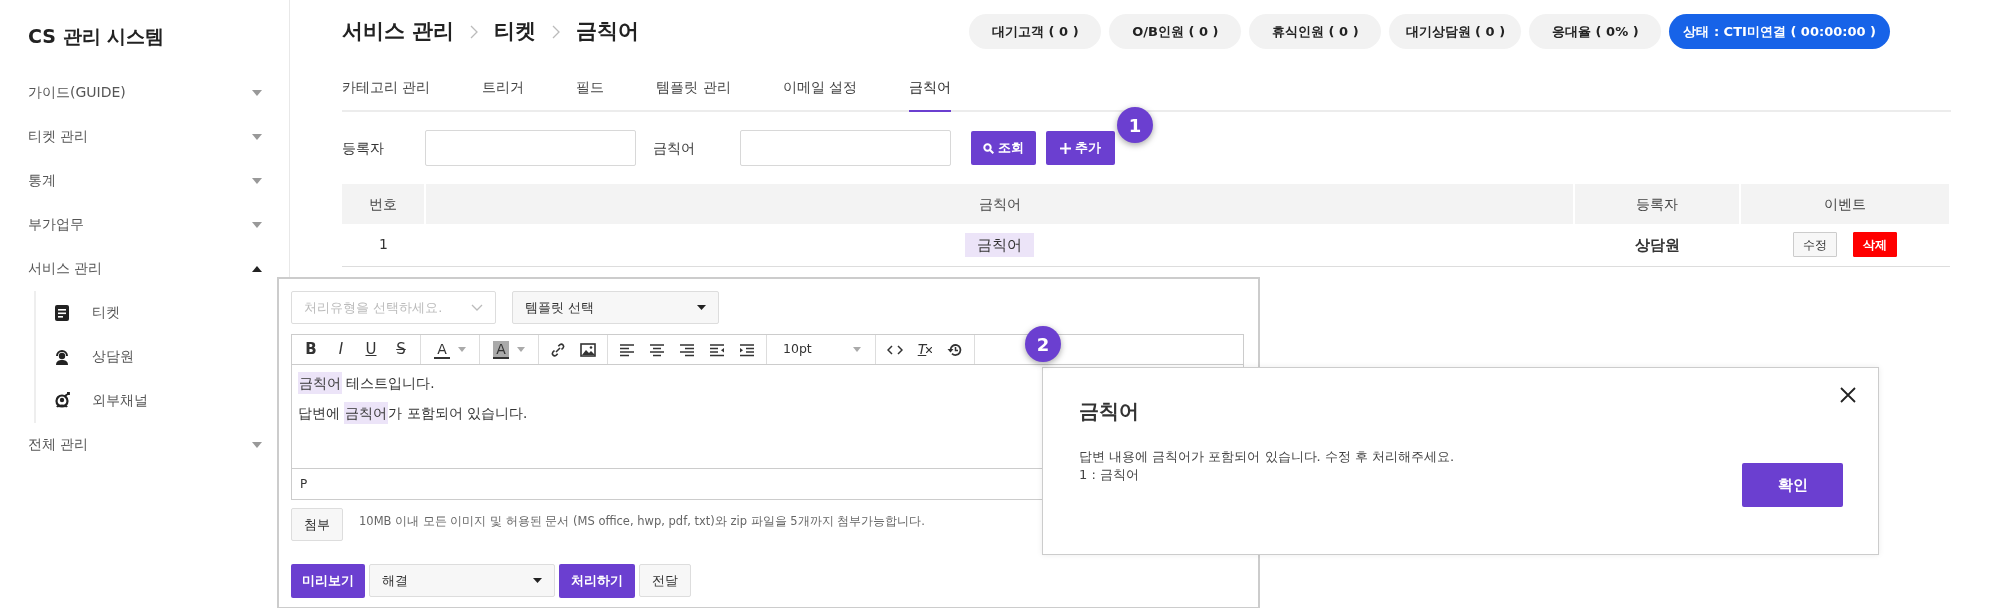 This screenshot has height=608, width=2000. I want to click on element-path: P, so click(304, 484).